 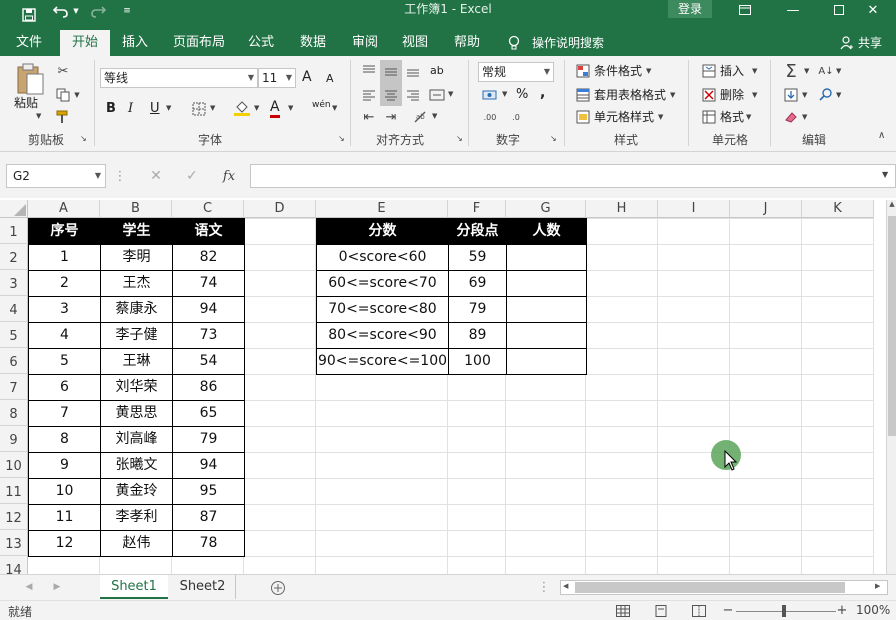 I want to click on font-color-icon: A, so click(x=275, y=108).